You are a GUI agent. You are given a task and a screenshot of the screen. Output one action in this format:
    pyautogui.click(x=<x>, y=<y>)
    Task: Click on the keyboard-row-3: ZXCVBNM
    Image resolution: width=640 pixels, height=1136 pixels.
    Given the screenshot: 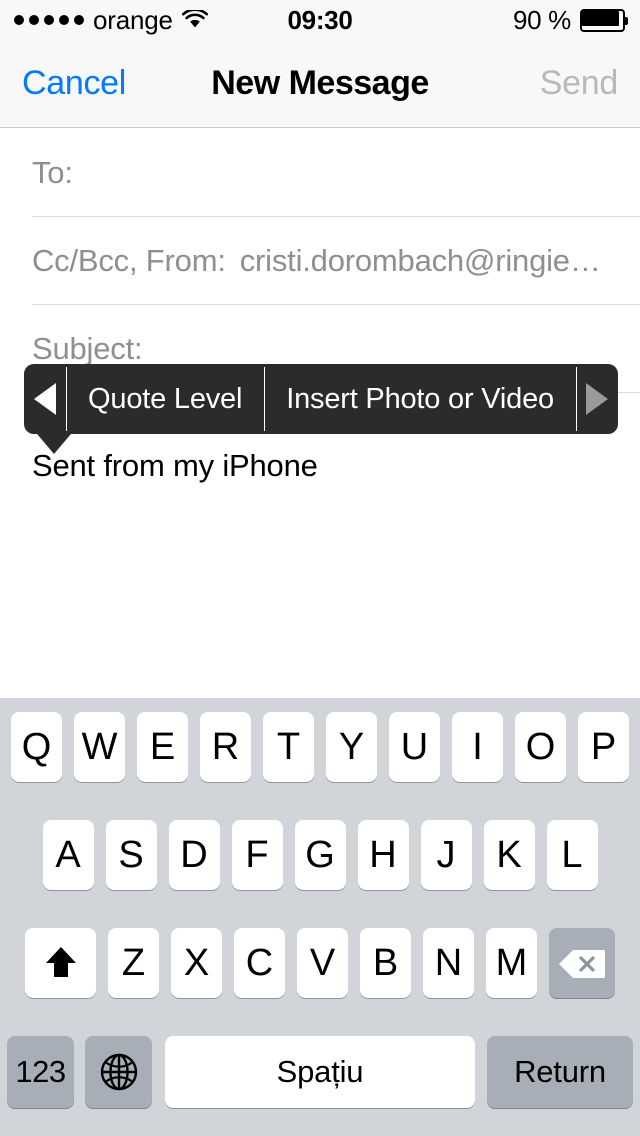 What is the action you would take?
    pyautogui.click(x=320, y=963)
    